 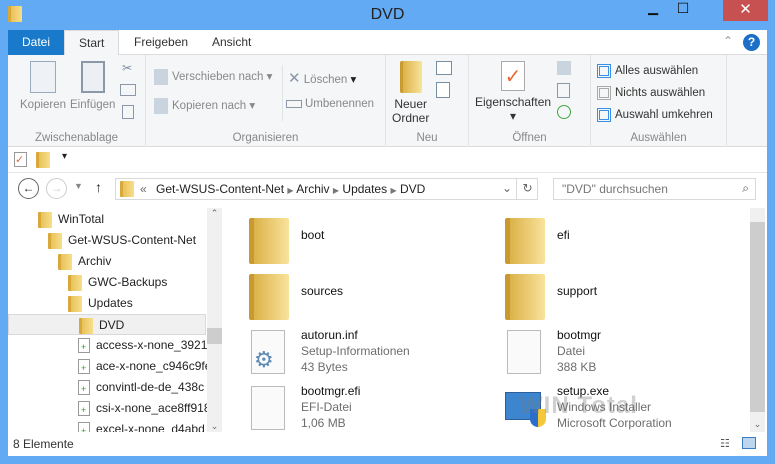 What do you see at coordinates (745, 188) in the screenshot?
I see `search-icon: ⌕` at bounding box center [745, 188].